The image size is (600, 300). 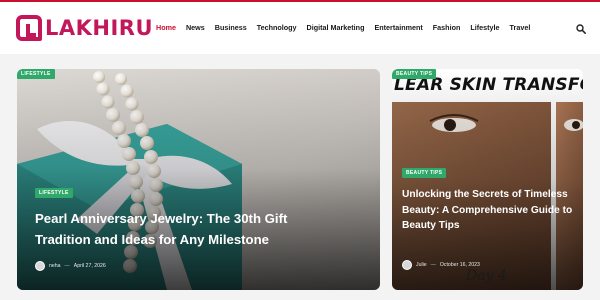 What do you see at coordinates (89, 266) in the screenshot?
I see `article-date: April 27, 2026` at bounding box center [89, 266].